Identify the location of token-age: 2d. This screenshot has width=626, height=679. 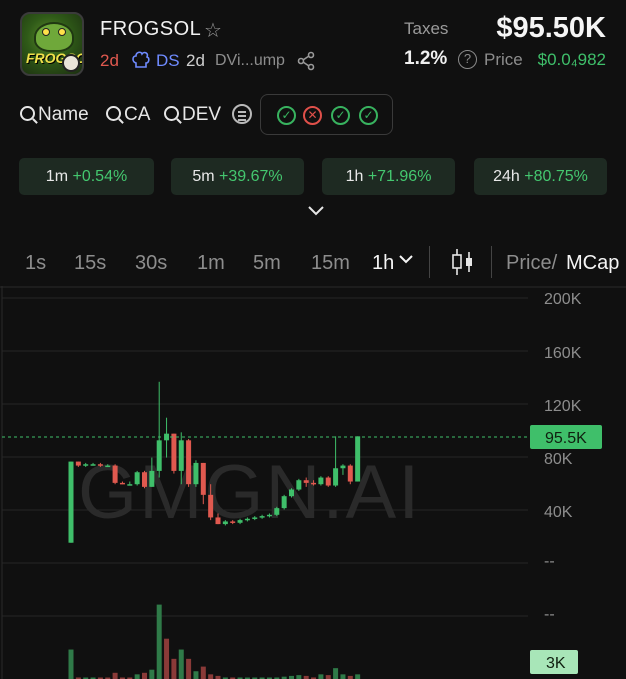
(109, 60).